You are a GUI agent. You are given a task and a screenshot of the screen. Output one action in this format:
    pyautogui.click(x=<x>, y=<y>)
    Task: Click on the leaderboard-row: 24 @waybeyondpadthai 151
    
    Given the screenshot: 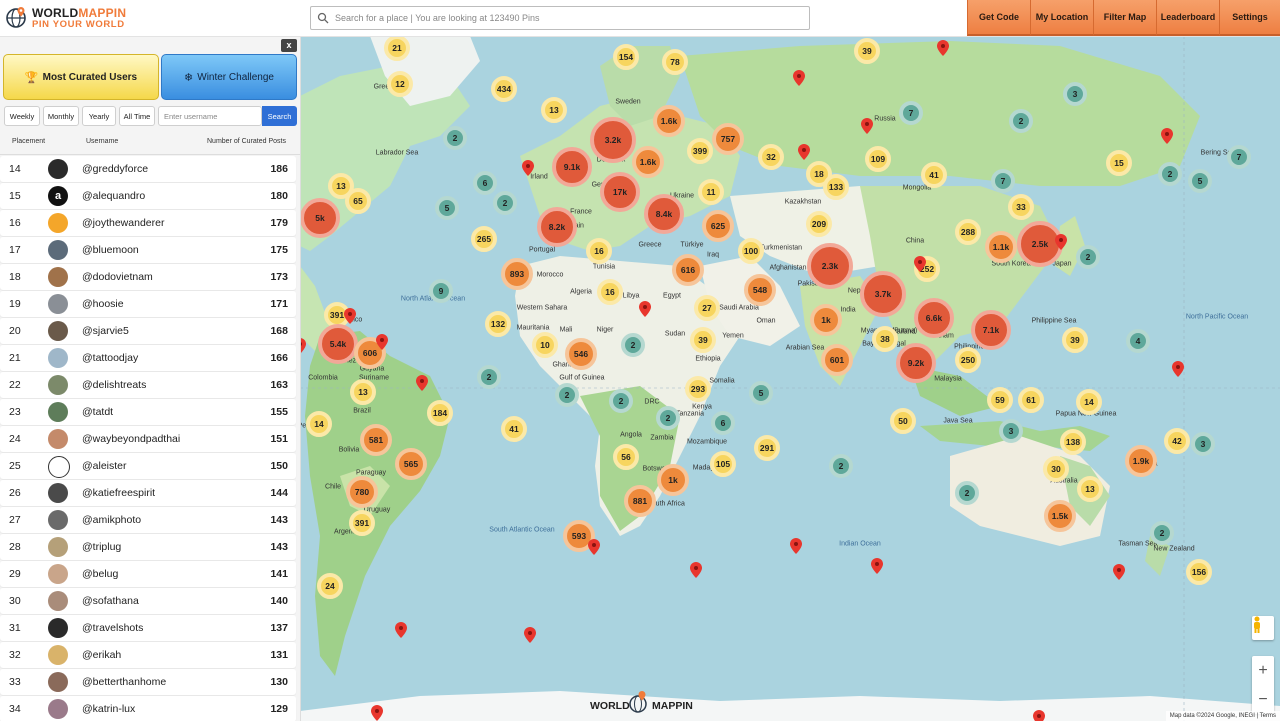 What is the action you would take?
    pyautogui.click(x=148, y=439)
    